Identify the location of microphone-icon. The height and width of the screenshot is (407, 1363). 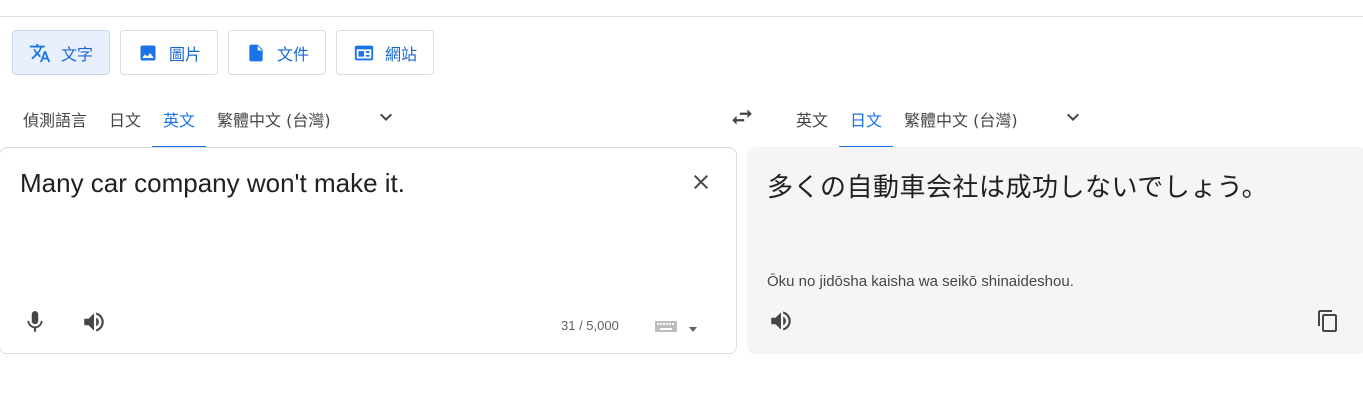
(35, 324).